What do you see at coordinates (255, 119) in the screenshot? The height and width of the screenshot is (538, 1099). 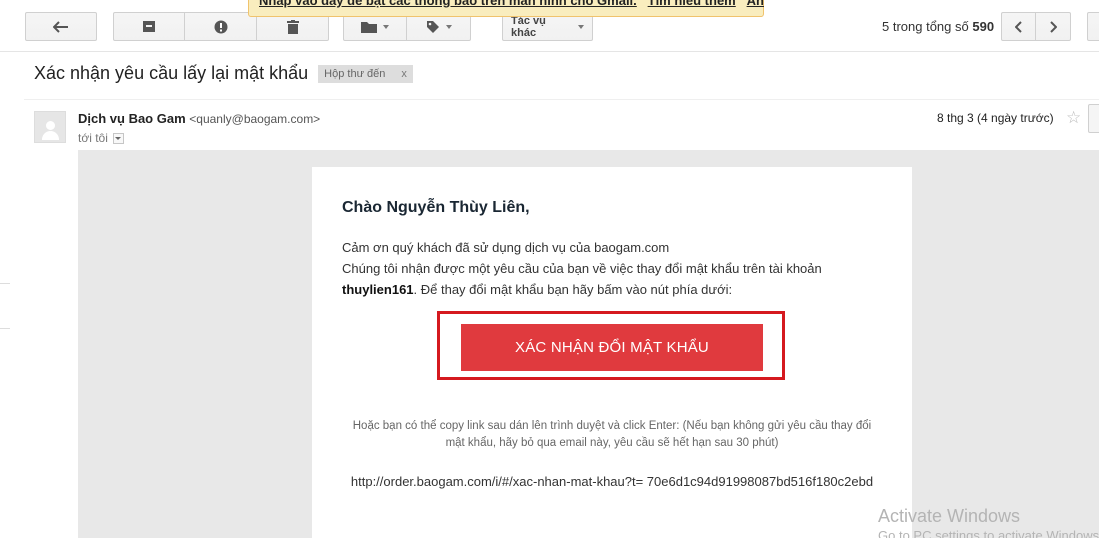 I see `sender-email: <quanly@baogam.com>` at bounding box center [255, 119].